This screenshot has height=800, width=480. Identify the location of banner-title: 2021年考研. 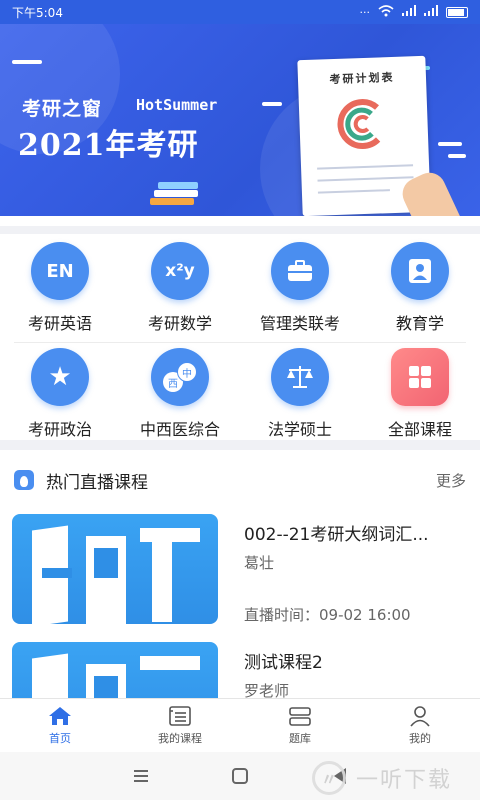
(108, 145).